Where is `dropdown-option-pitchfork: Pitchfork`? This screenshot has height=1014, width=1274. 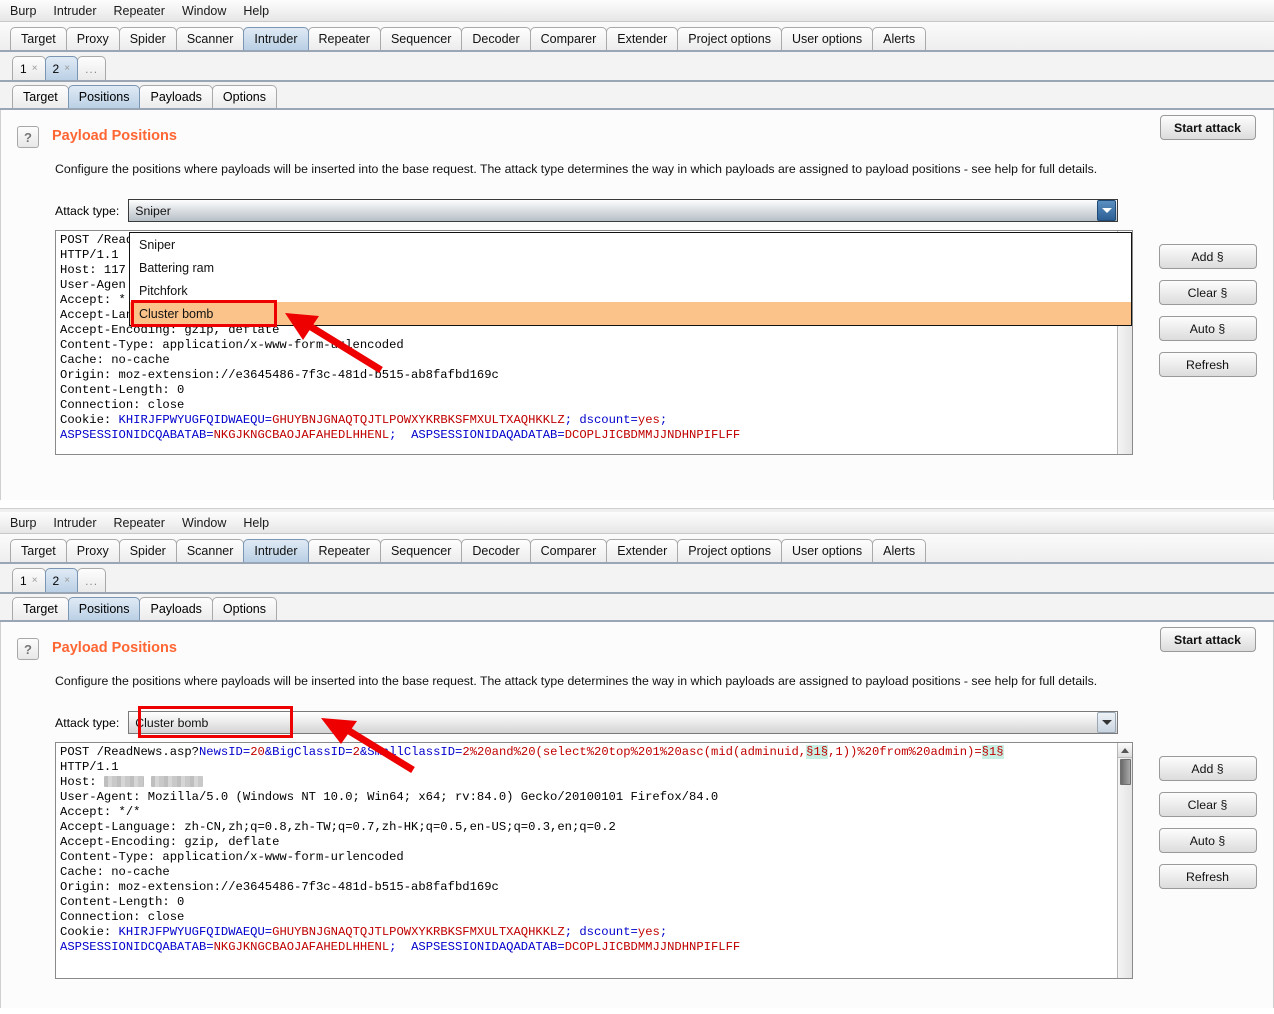
dropdown-option-pitchfork: Pitchfork is located at coordinates (630, 290).